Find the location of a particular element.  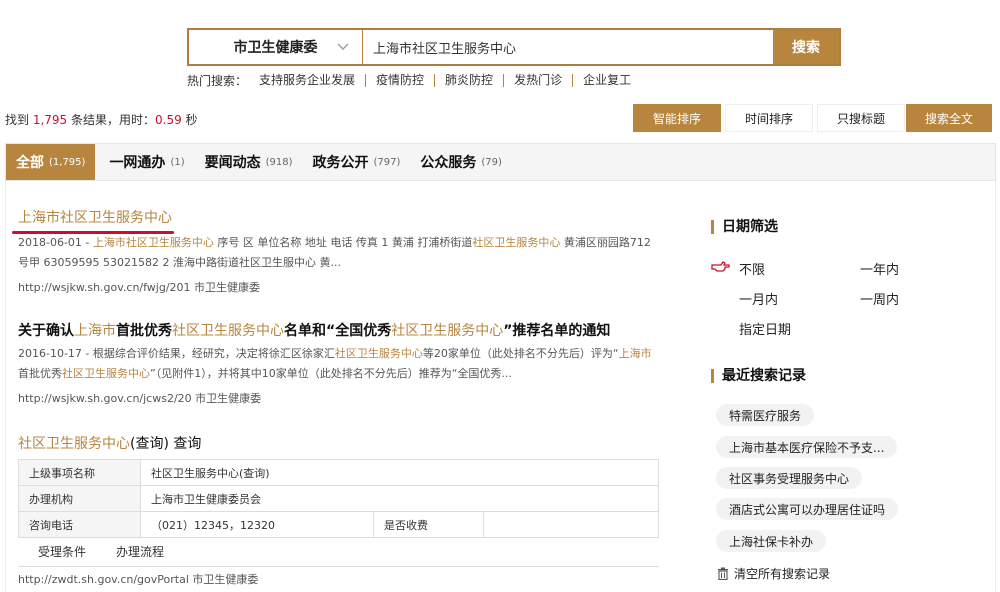

tab-conditions: 受理条件 is located at coordinates (62, 551).